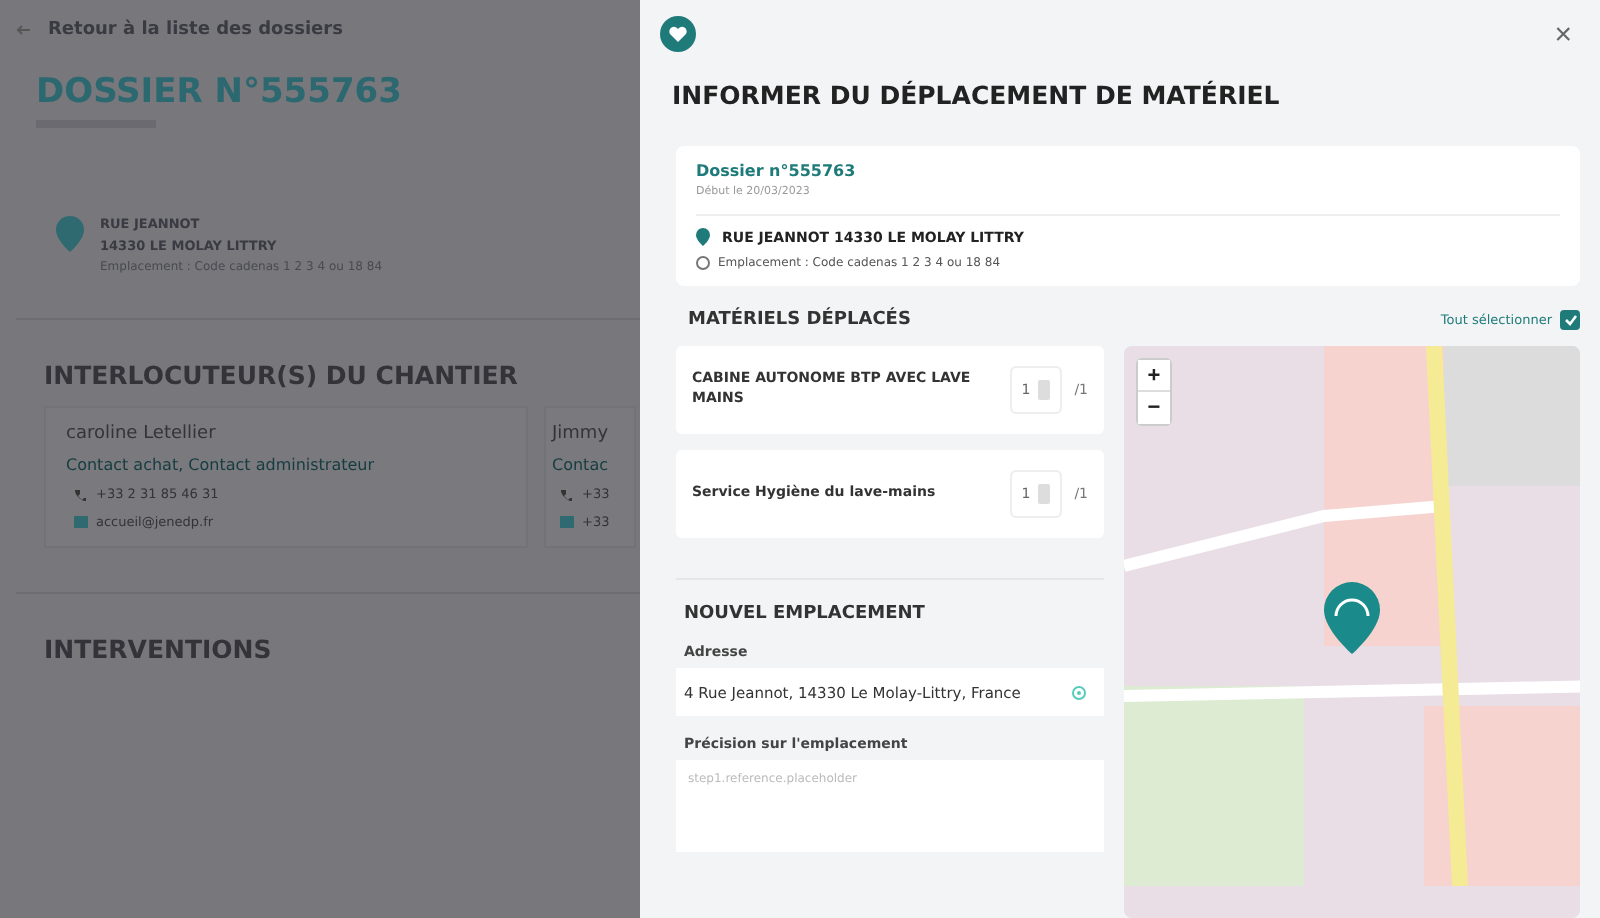  What do you see at coordinates (1079, 692) in the screenshot?
I see `locate-icon` at bounding box center [1079, 692].